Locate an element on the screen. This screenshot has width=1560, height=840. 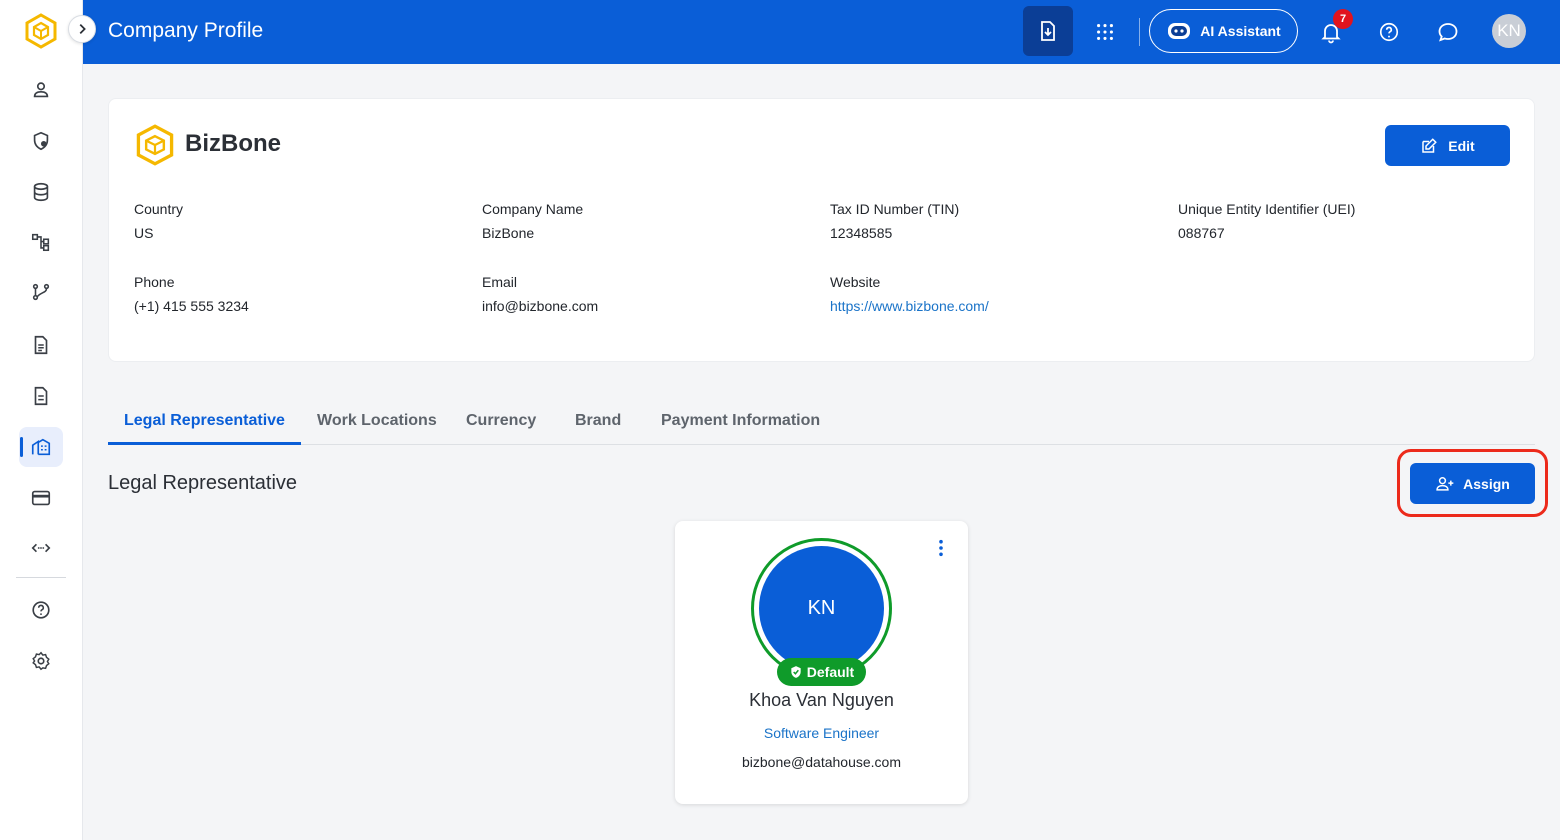
sidebar-item-security is located at coordinates (41, 141).